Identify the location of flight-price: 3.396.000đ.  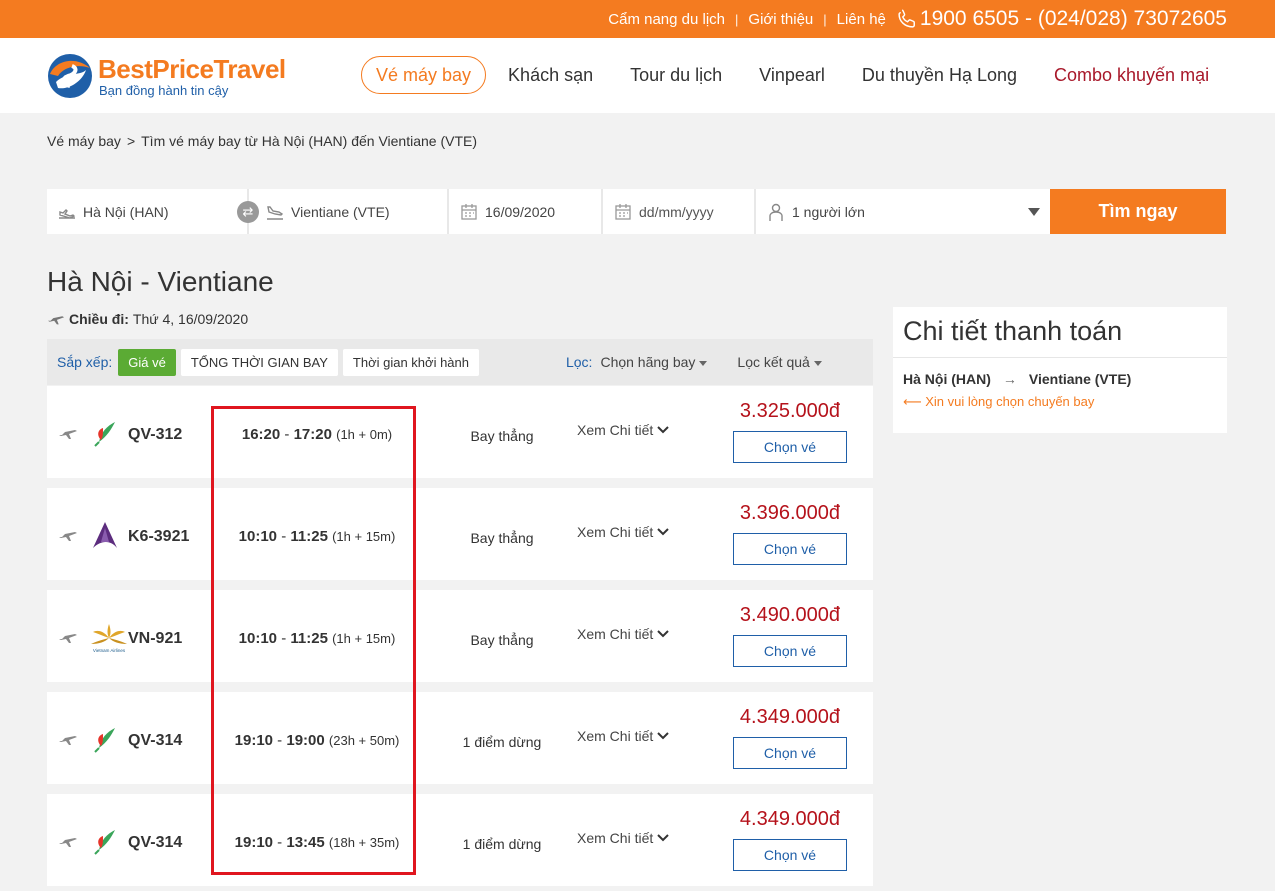
(789, 513).